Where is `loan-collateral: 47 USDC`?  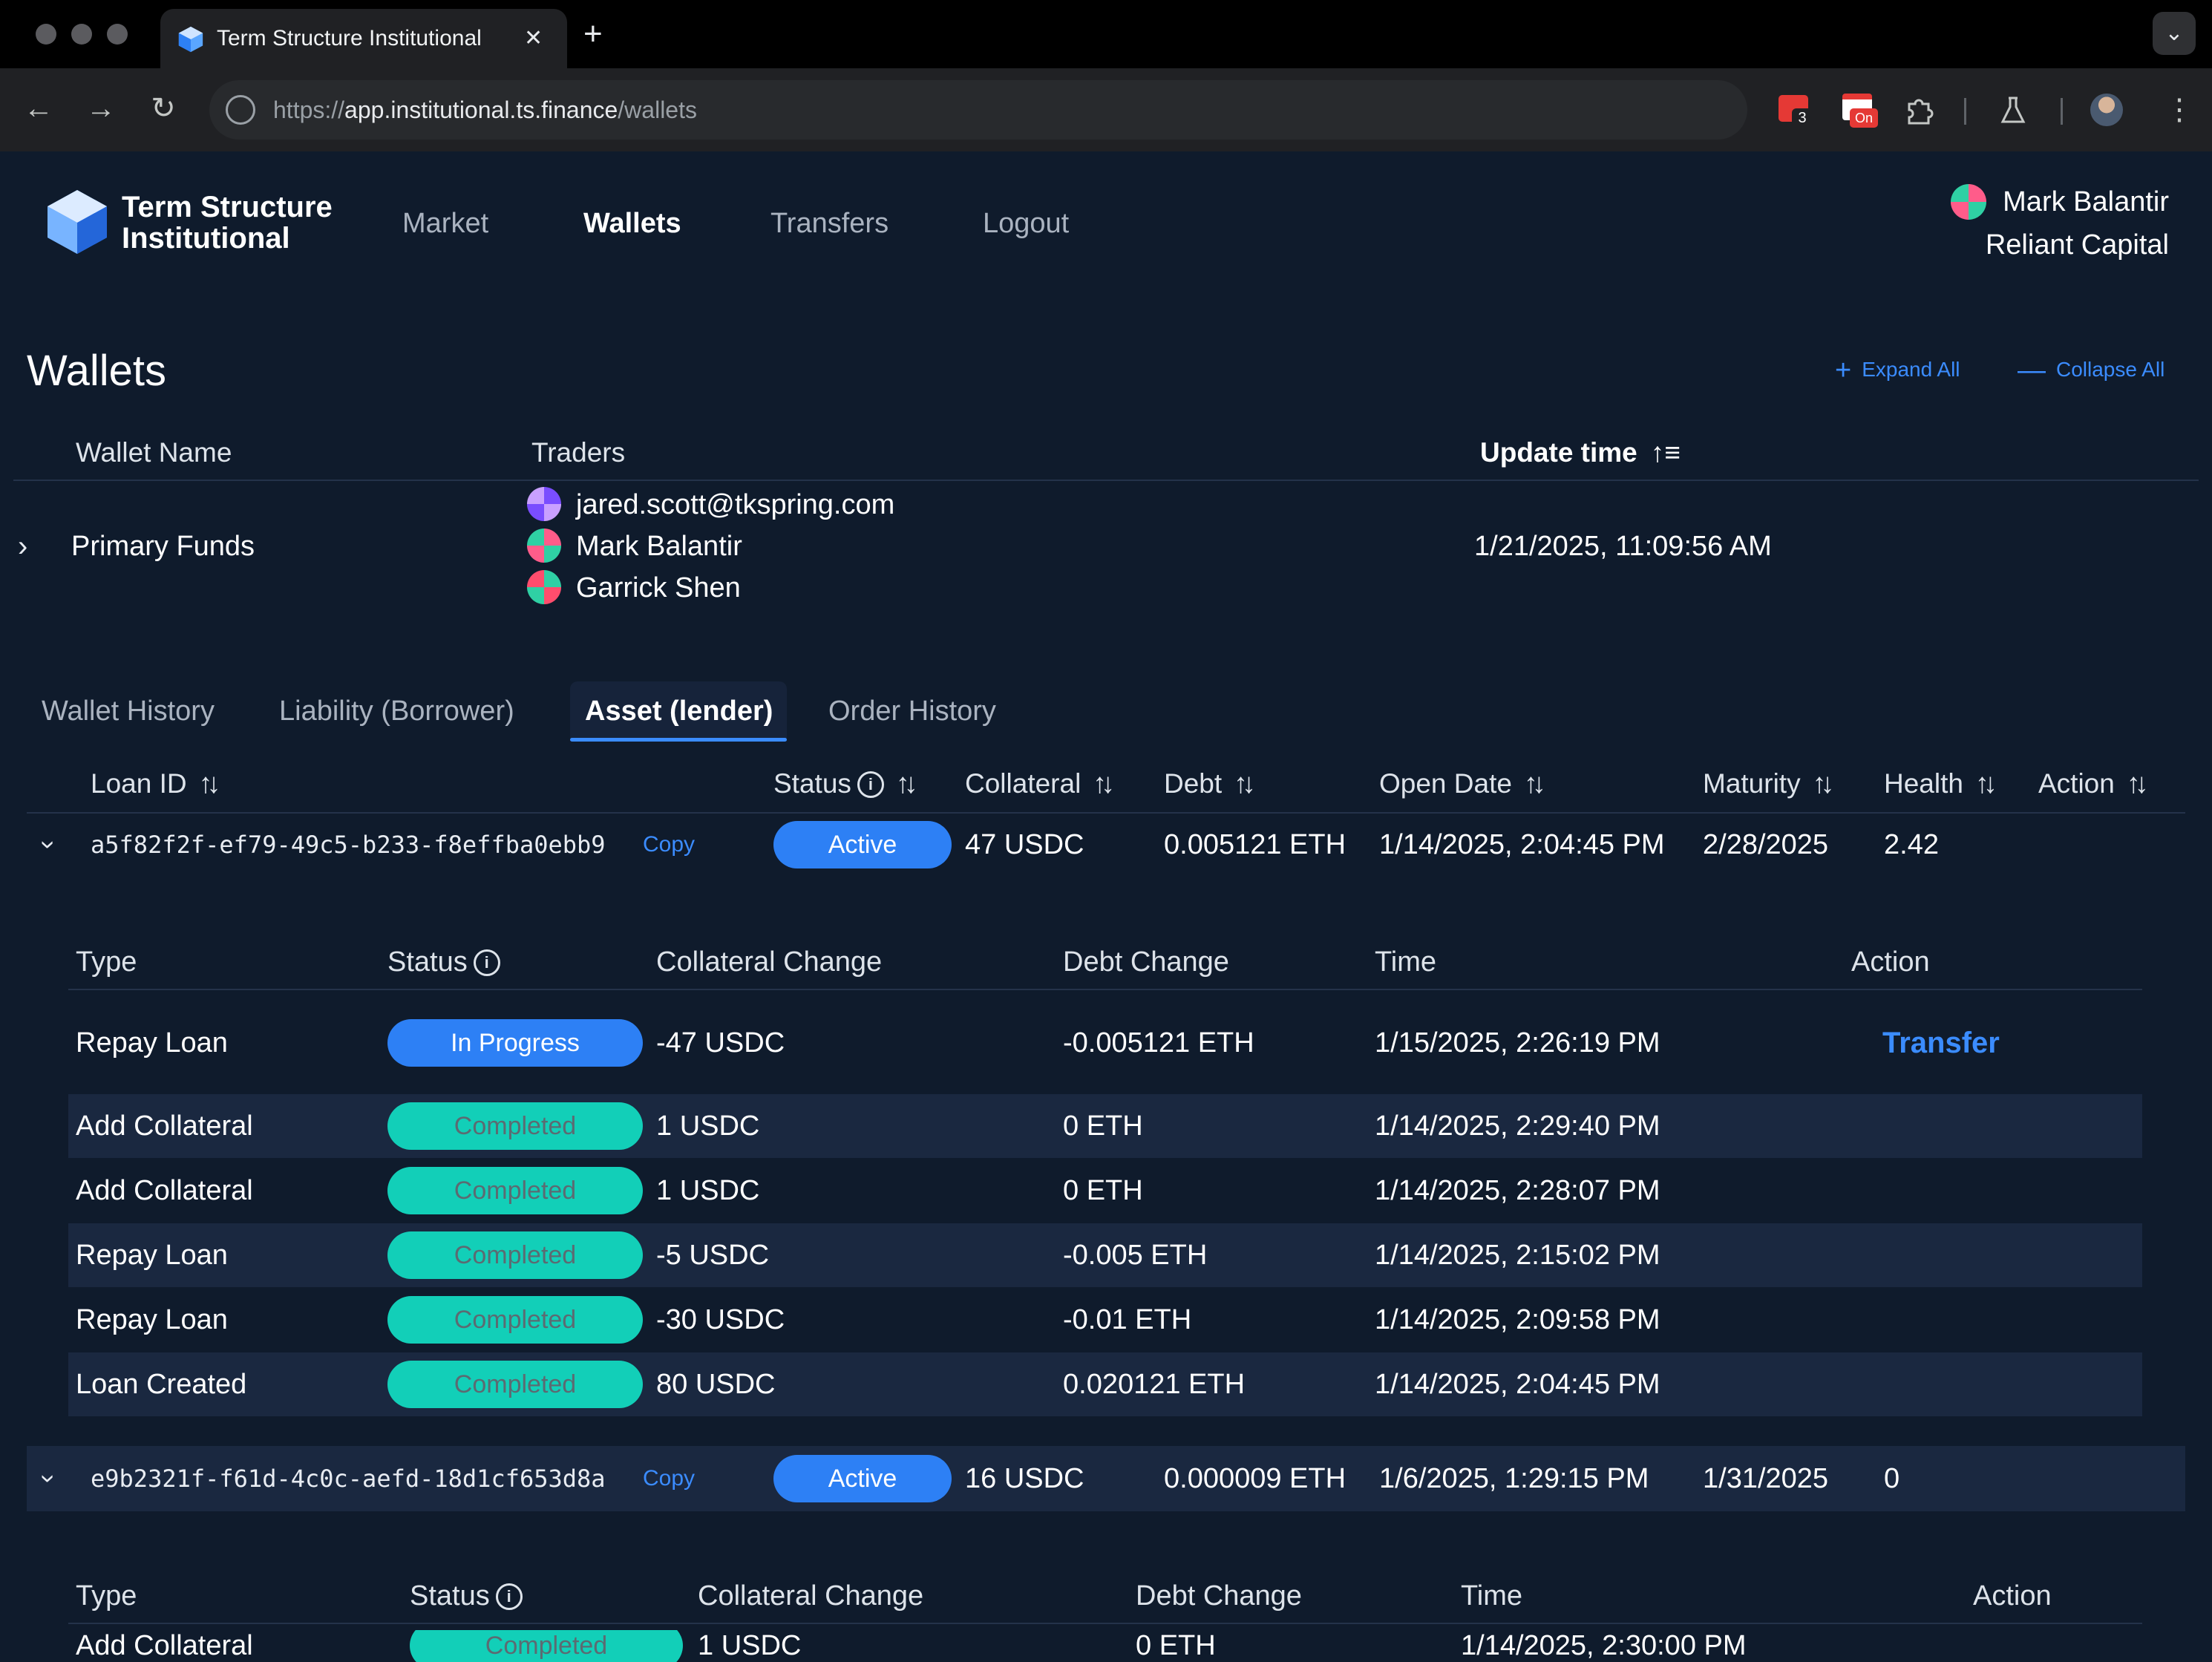
loan-collateral: 47 USDC is located at coordinates (1024, 844).